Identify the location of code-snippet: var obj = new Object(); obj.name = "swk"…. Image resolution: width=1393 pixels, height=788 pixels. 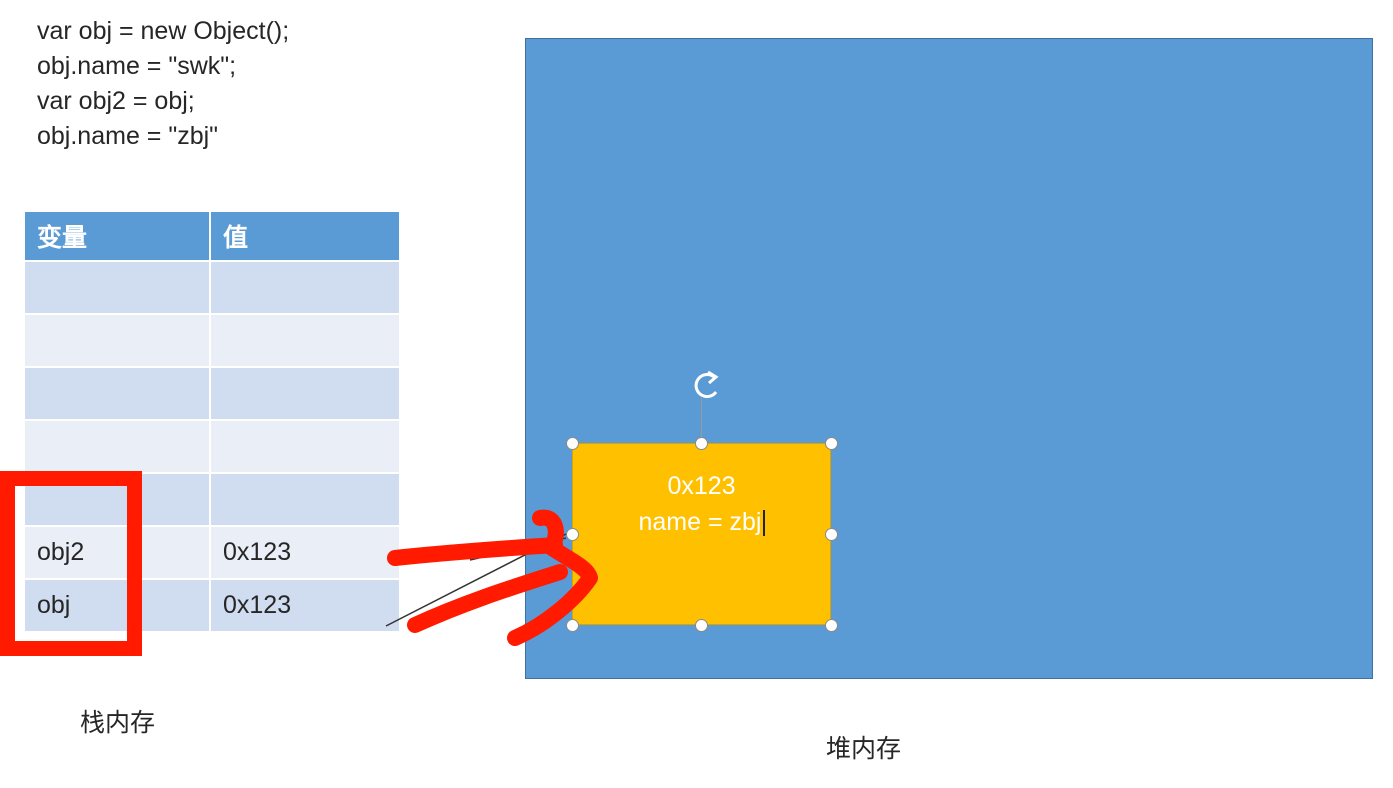
(163, 84).